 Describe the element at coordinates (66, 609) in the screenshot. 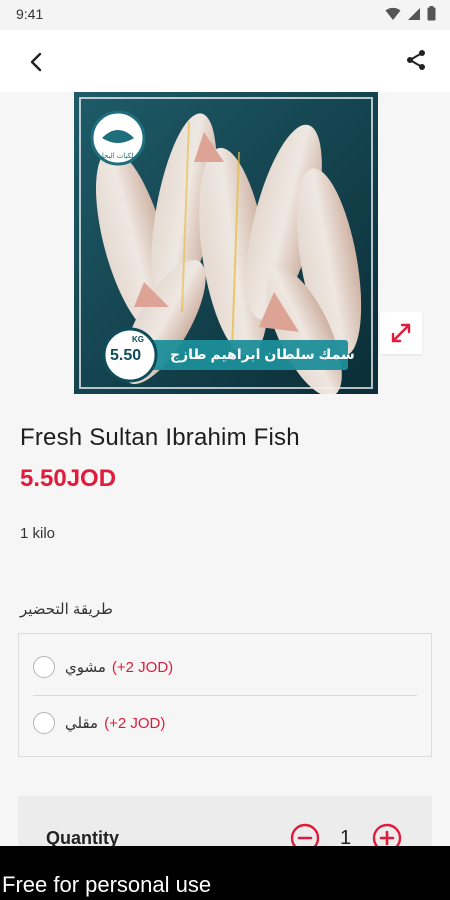

I see `preparation-label: طريقة التحضير` at that location.